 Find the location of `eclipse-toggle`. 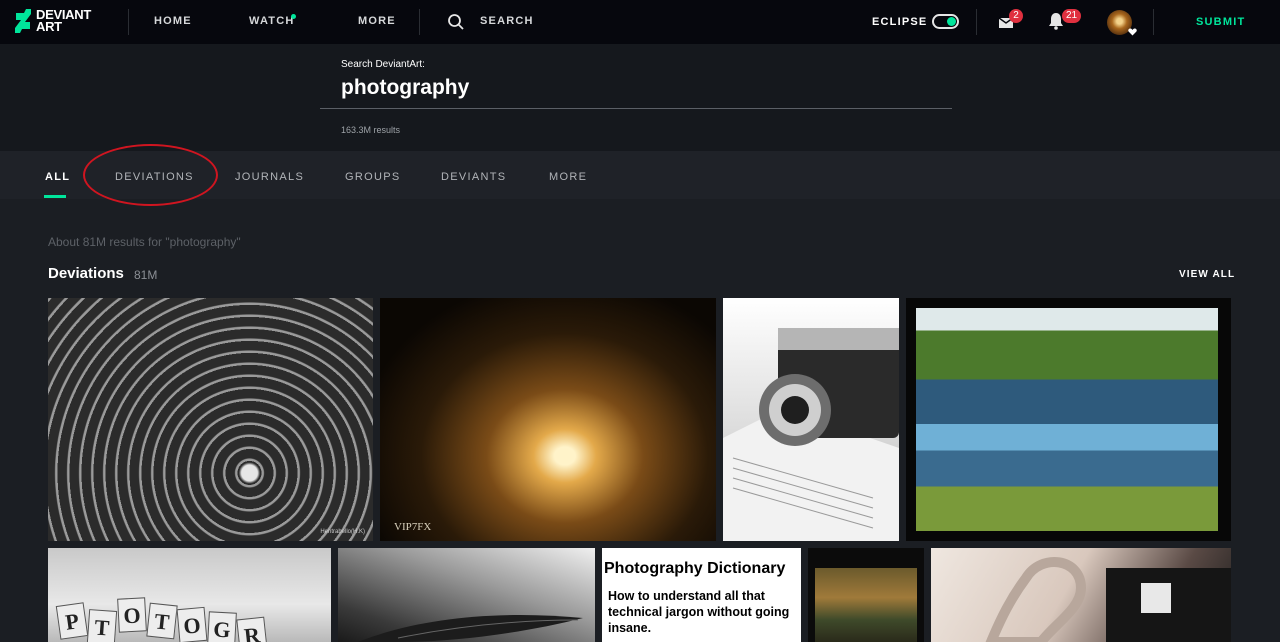

eclipse-toggle is located at coordinates (945, 21).